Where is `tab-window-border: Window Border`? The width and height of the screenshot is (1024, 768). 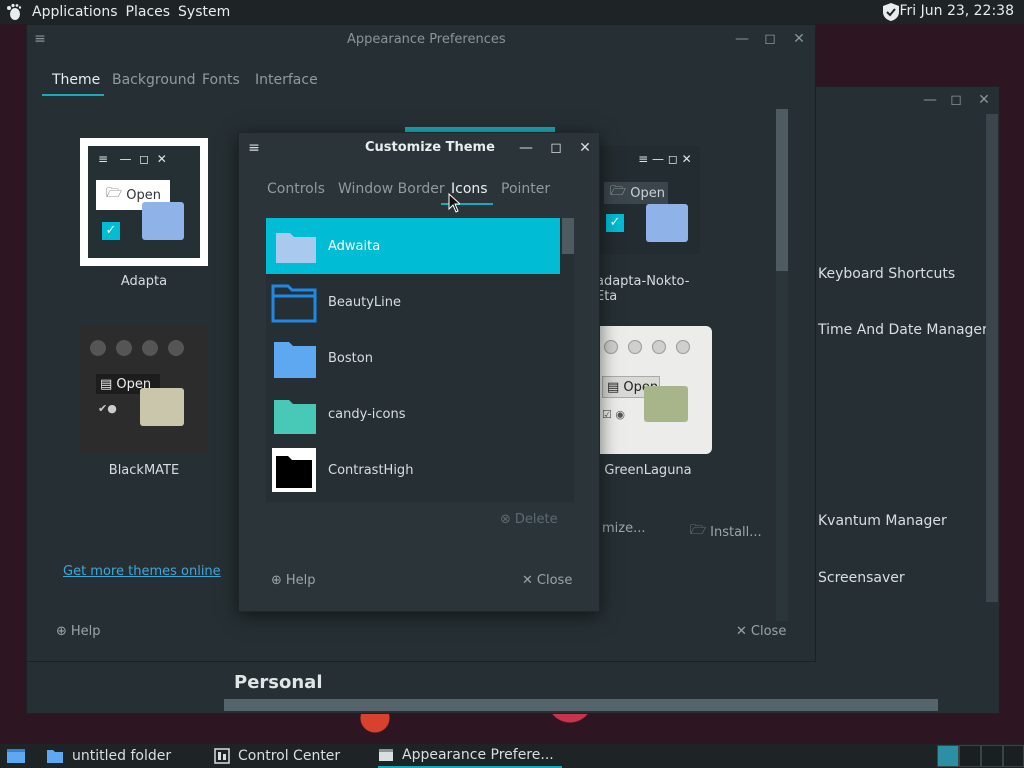
tab-window-border: Window Border is located at coordinates (391, 189).